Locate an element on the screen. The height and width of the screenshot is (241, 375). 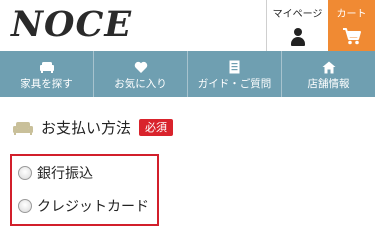
person-icon is located at coordinates (298, 37).